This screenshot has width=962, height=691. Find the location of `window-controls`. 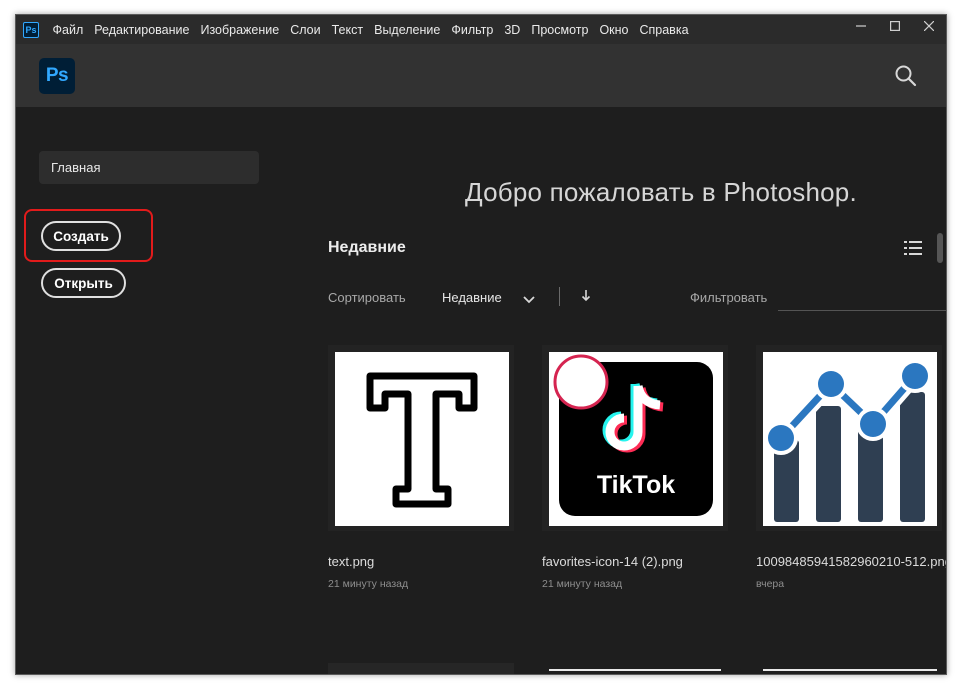

window-controls is located at coordinates (895, 26).